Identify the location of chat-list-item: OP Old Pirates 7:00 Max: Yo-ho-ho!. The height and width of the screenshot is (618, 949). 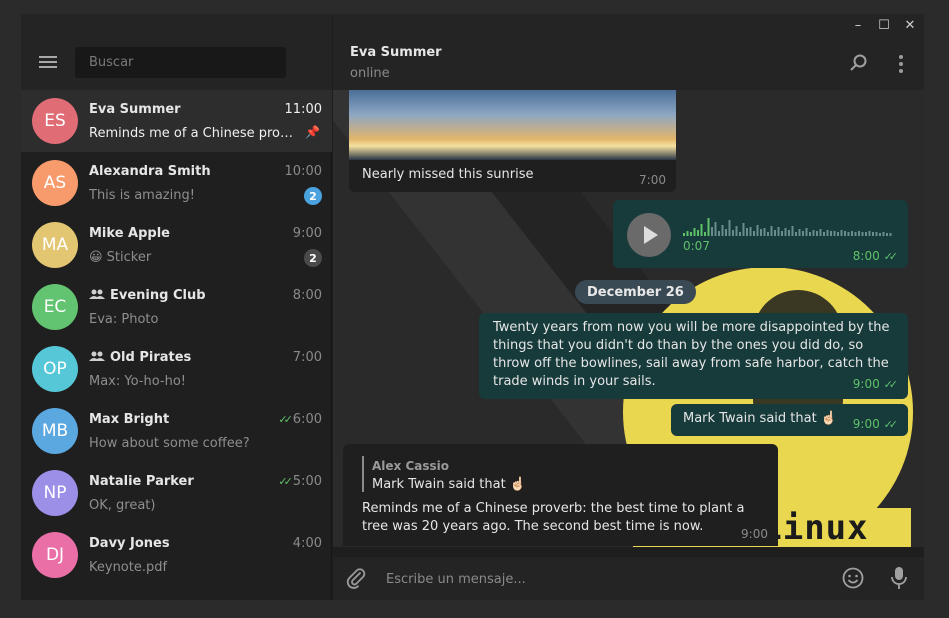
(176, 369).